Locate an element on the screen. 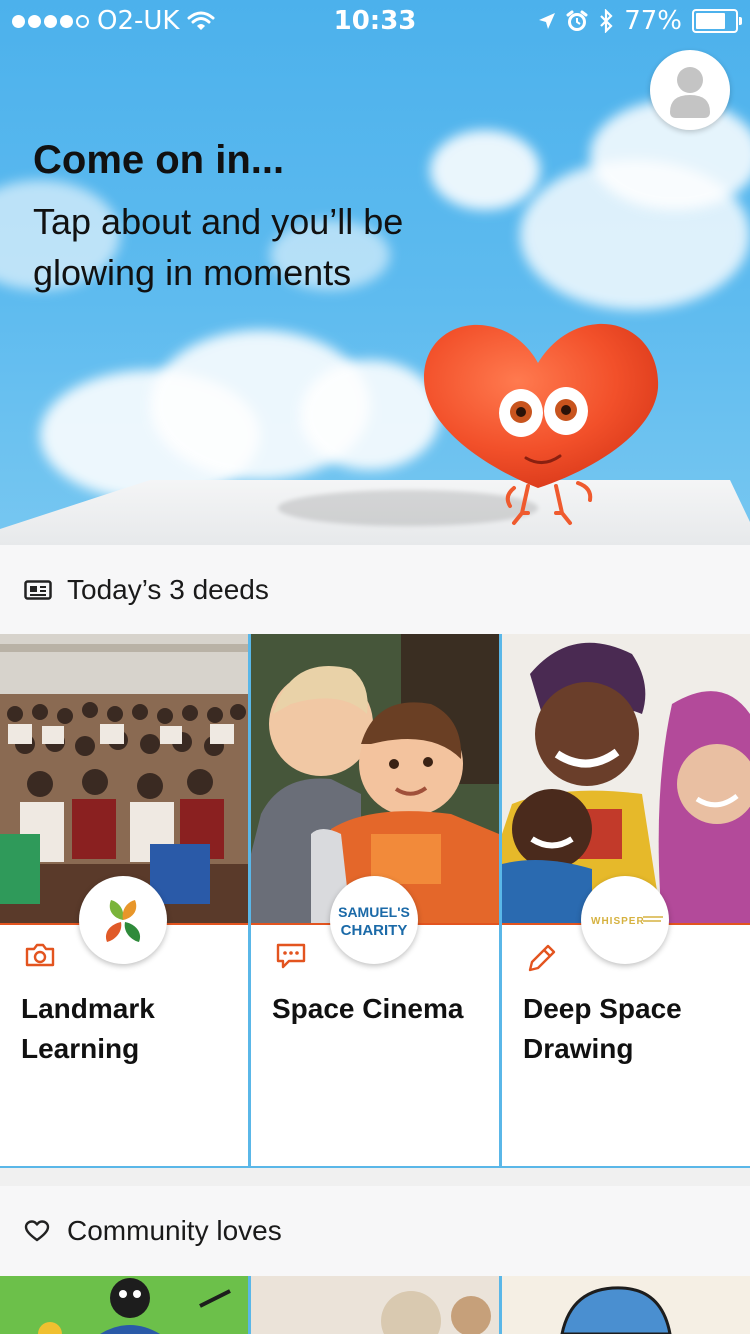 The height and width of the screenshot is (1334, 750). deed-title: Landmark Learning is located at coordinates (88, 1028).